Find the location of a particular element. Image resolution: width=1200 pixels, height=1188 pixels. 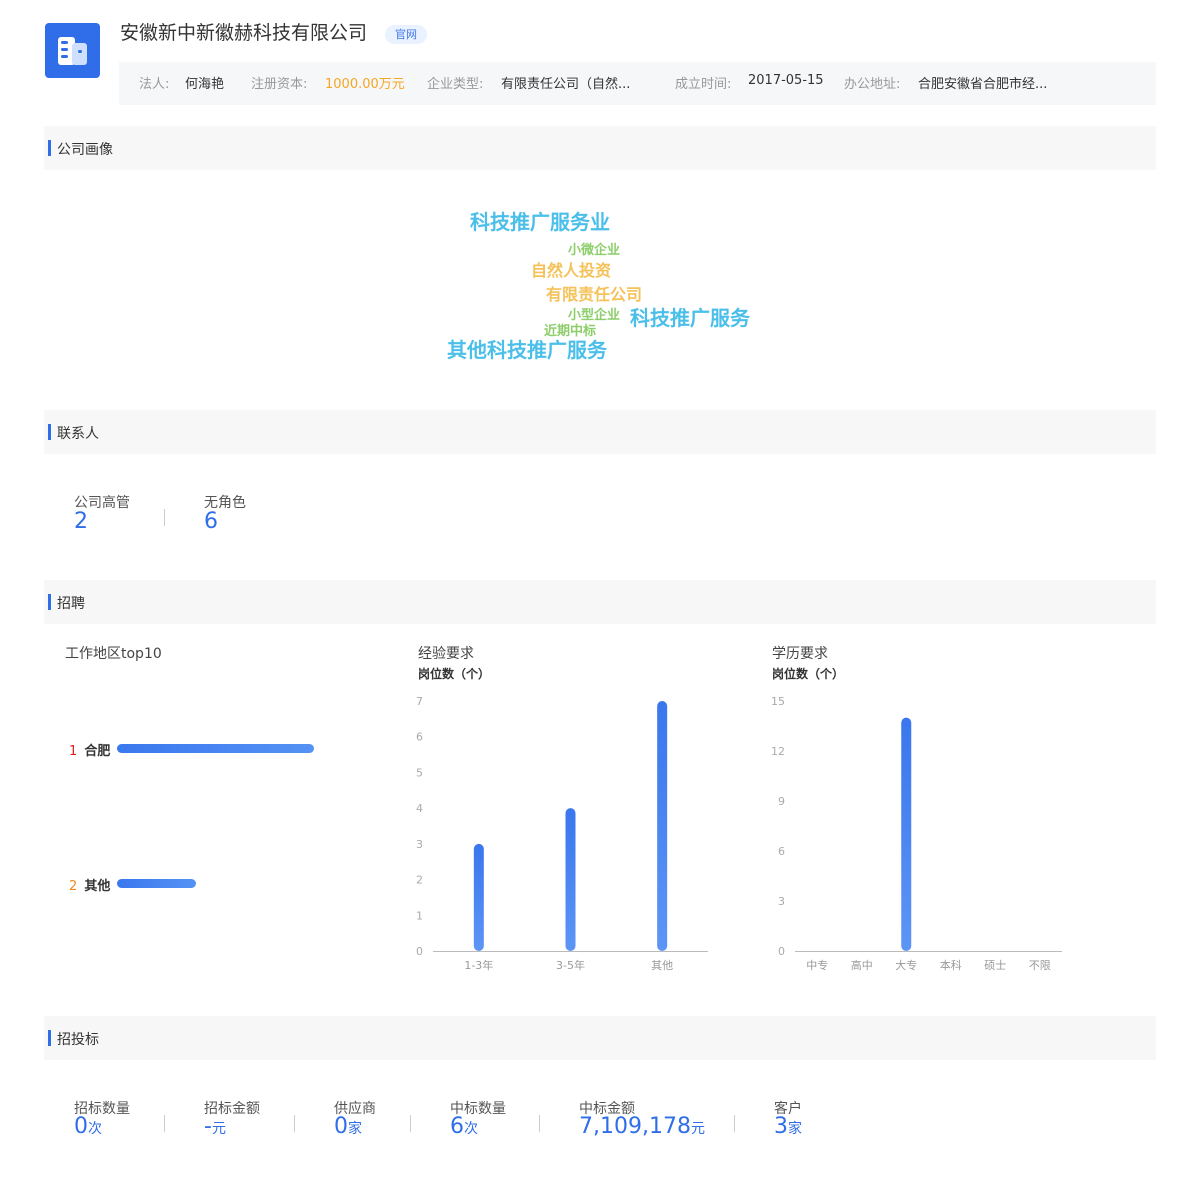

y-tick-label: 7 is located at coordinates (419, 701).